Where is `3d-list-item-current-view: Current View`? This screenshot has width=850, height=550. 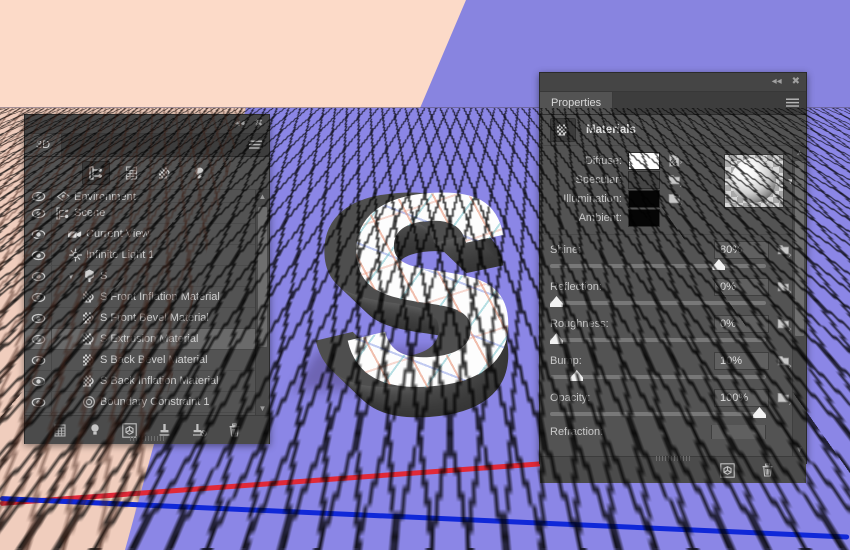 3d-list-item-current-view: Current View is located at coordinates (147, 234).